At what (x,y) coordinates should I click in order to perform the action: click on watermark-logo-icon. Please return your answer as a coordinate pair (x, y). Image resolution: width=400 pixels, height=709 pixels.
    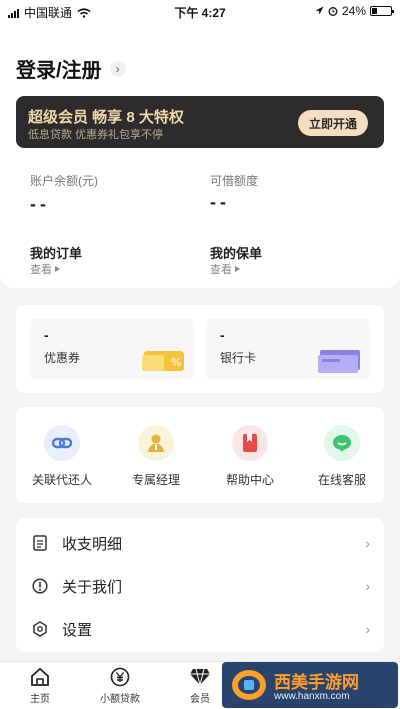
    Looking at the image, I should click on (249, 685).